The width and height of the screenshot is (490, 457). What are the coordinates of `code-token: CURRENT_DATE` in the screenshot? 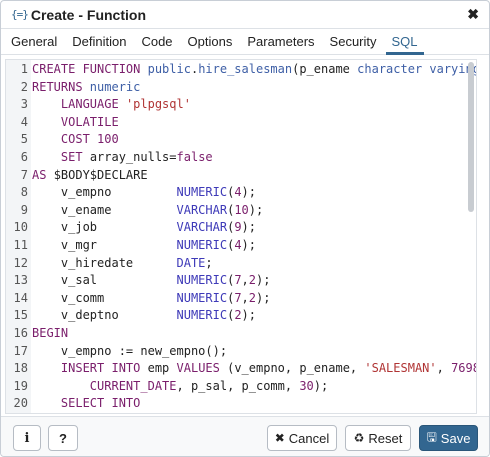 It's located at (133, 385).